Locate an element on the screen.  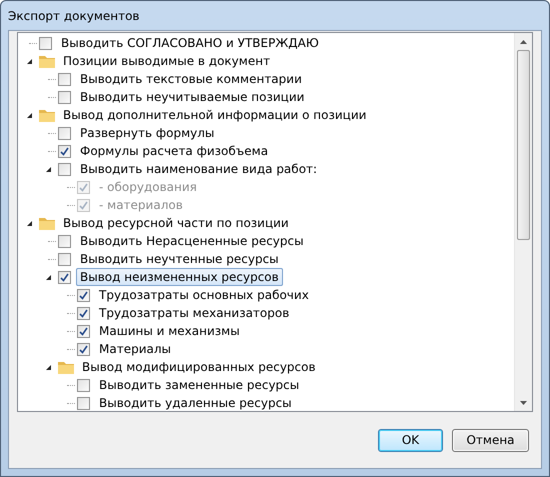
tree-item: Выводить Нерасцененные ресурсы is located at coordinates (192, 241).